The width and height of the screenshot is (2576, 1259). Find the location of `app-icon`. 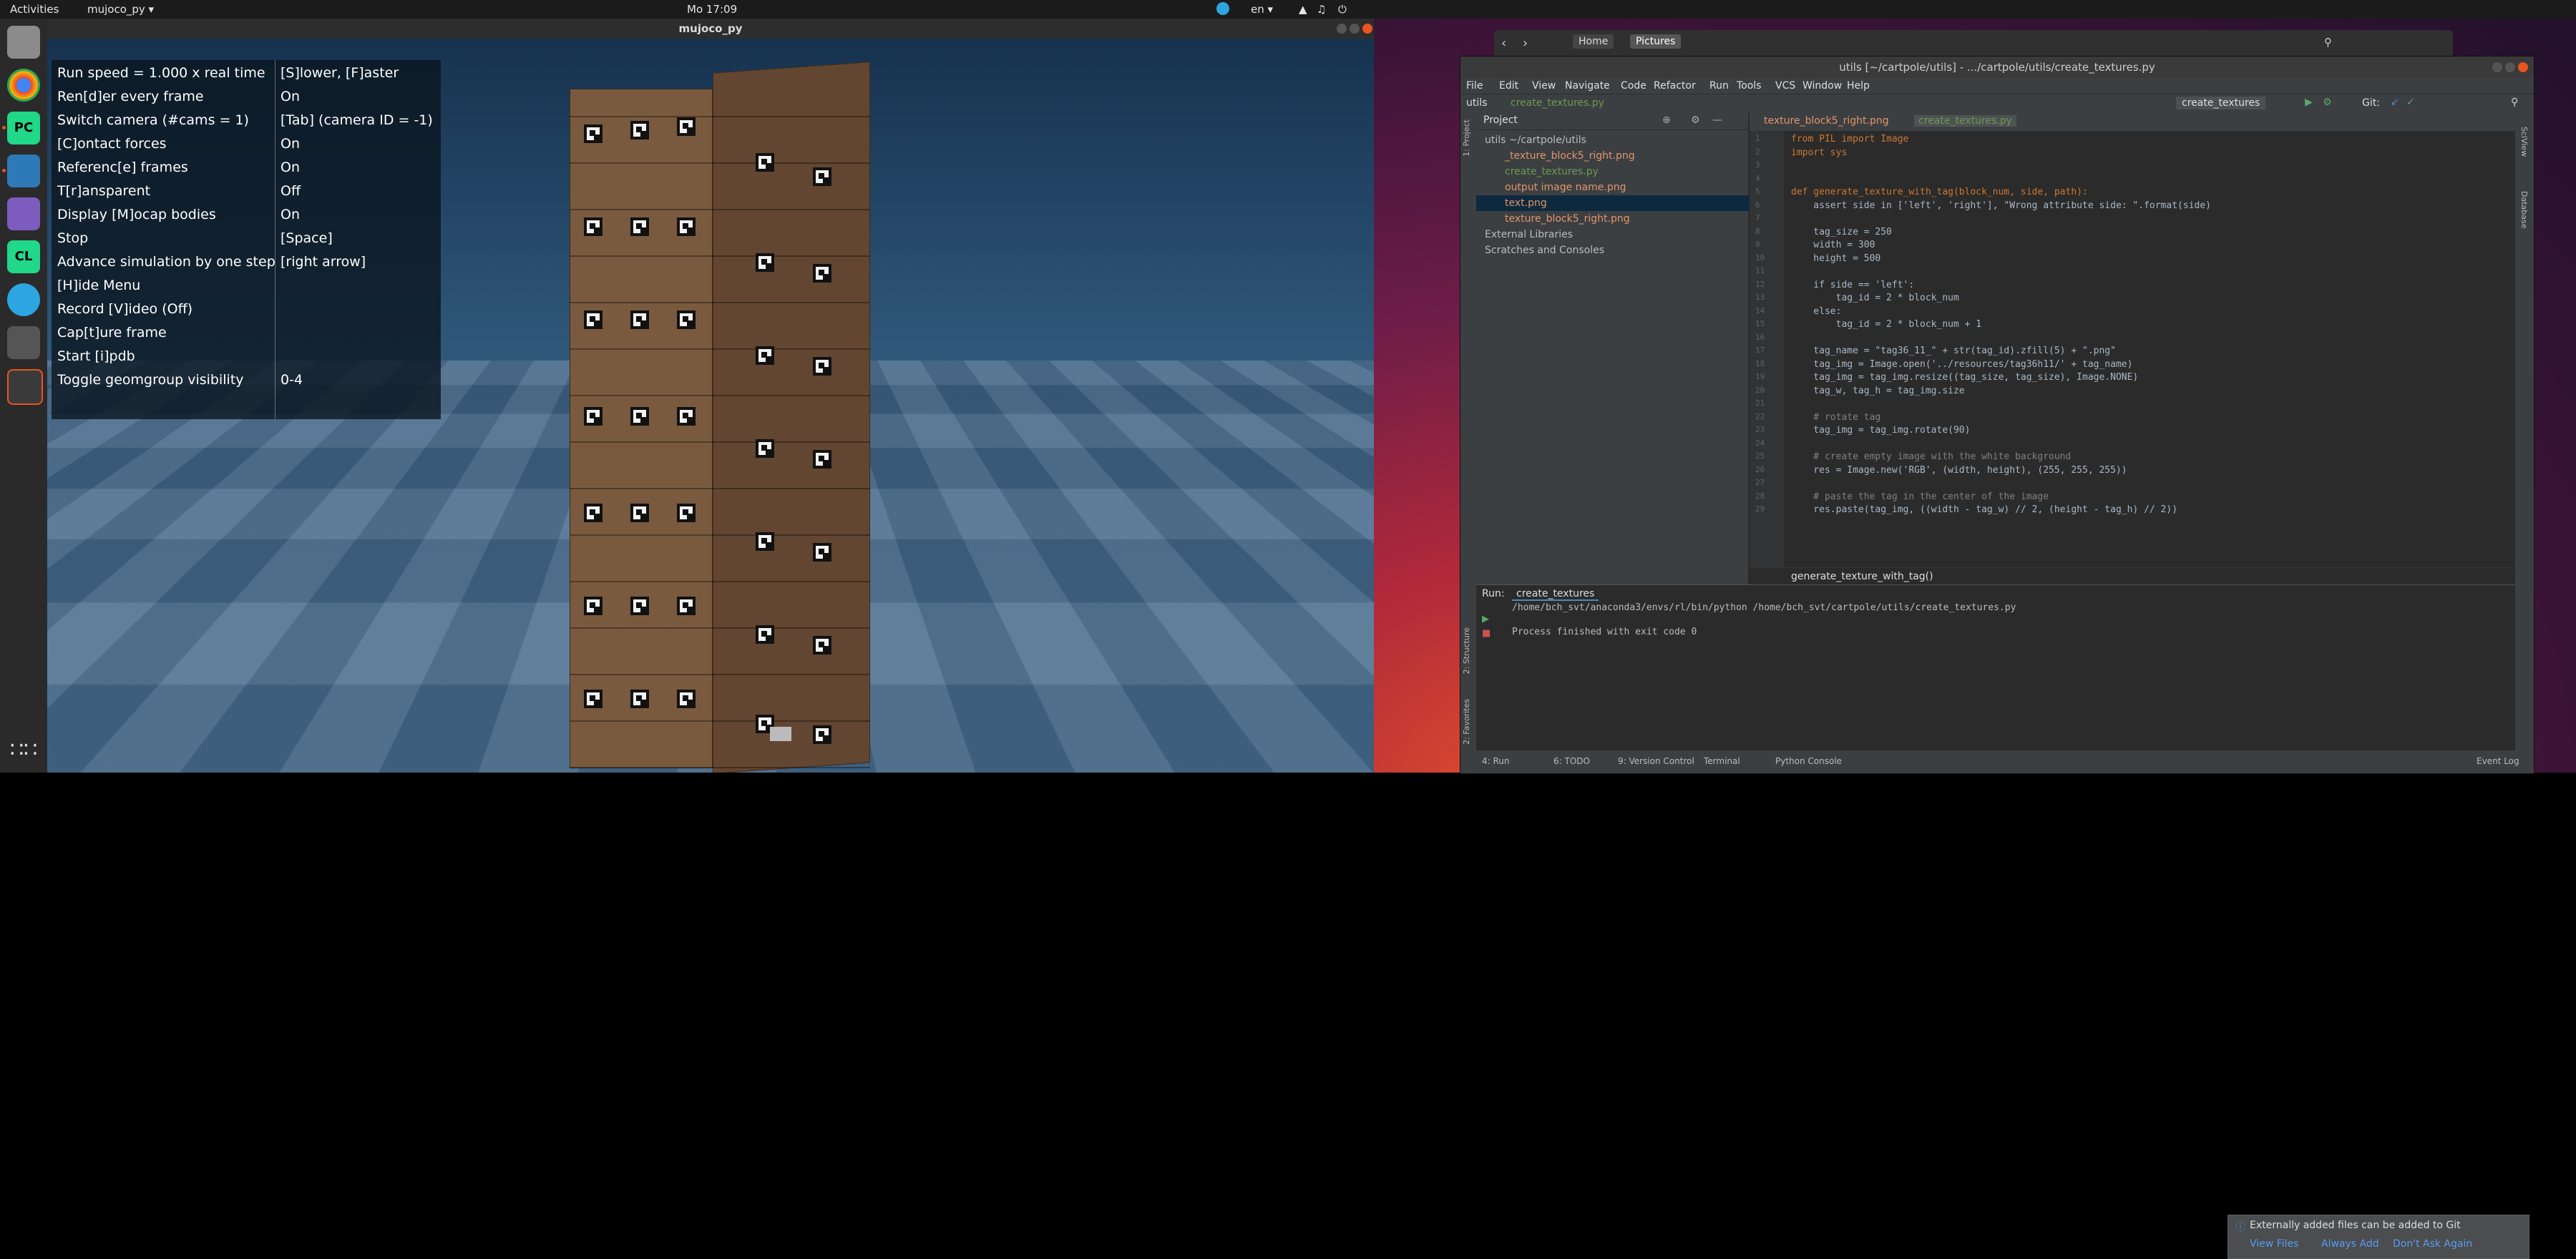

app-icon is located at coordinates (23, 213).